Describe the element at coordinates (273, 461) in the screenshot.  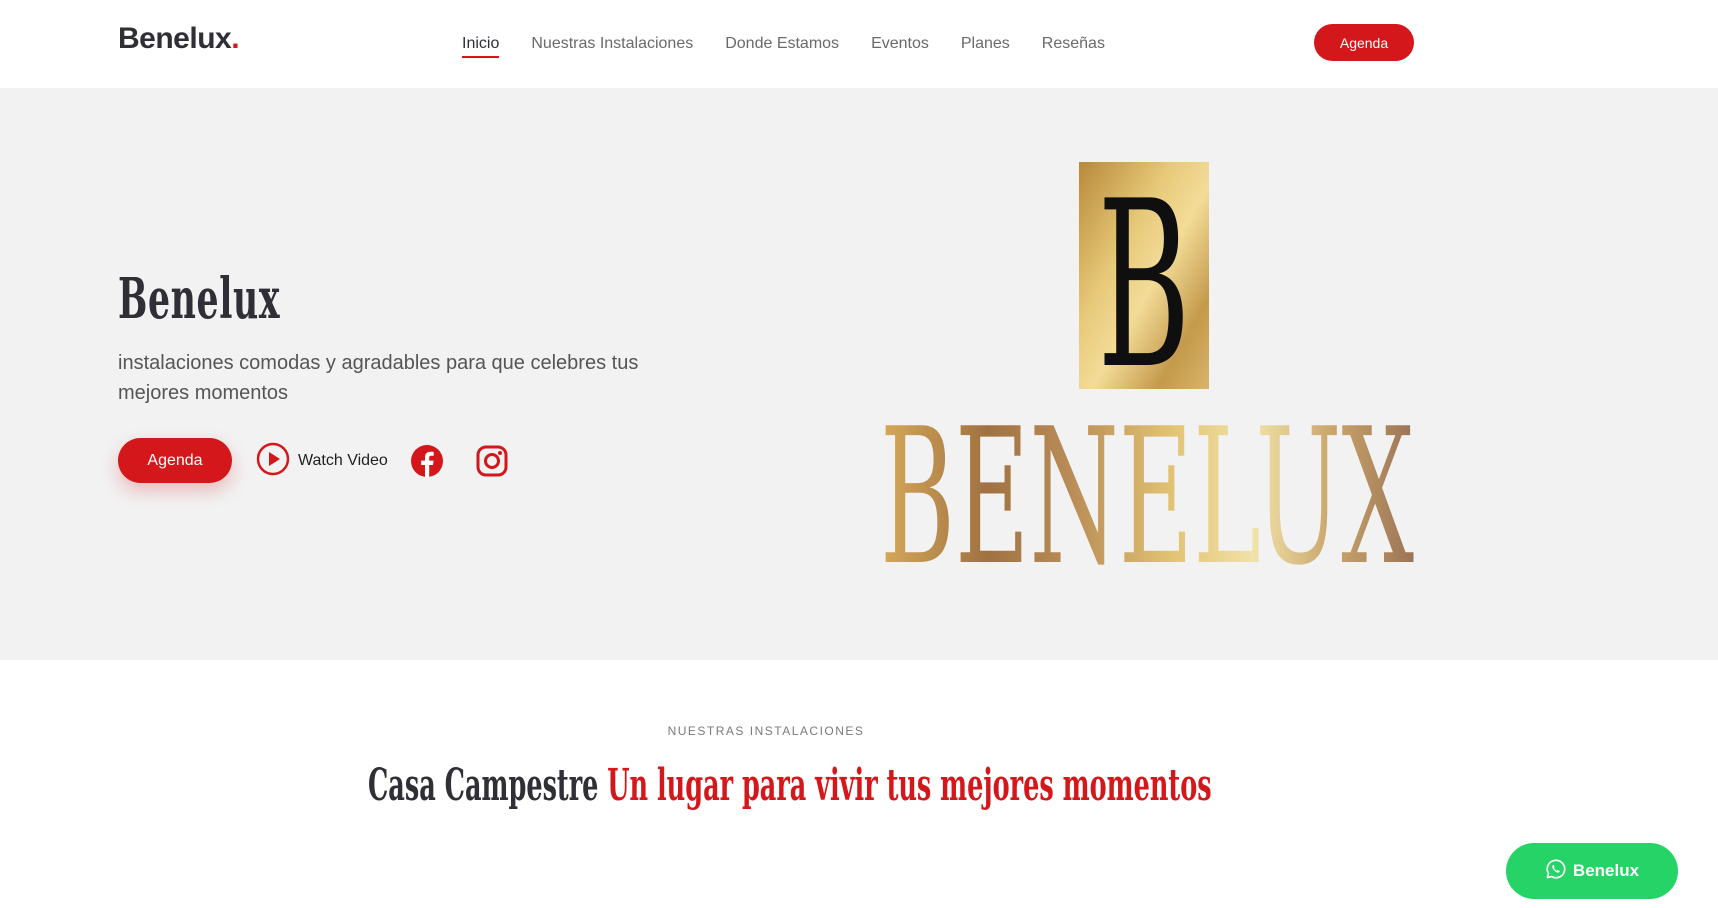
I see `play-circle-icon` at that location.